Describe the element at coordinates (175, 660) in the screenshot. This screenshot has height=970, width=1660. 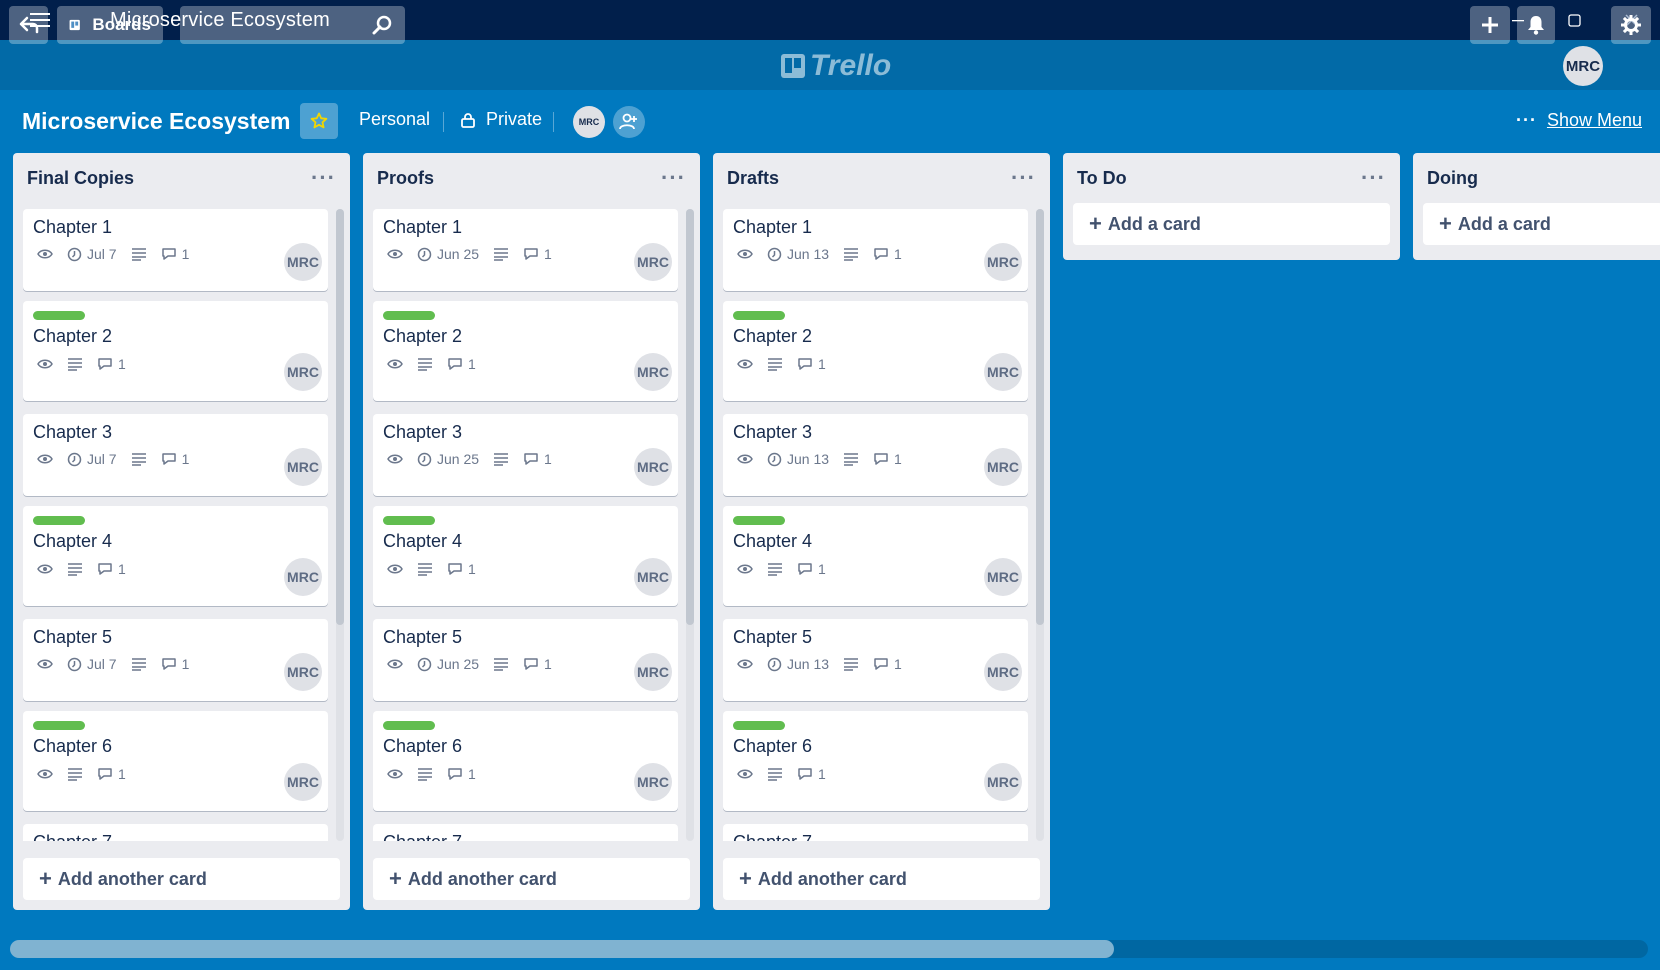
I see `card: Chapter 5 Jul 7 1 MRC` at that location.